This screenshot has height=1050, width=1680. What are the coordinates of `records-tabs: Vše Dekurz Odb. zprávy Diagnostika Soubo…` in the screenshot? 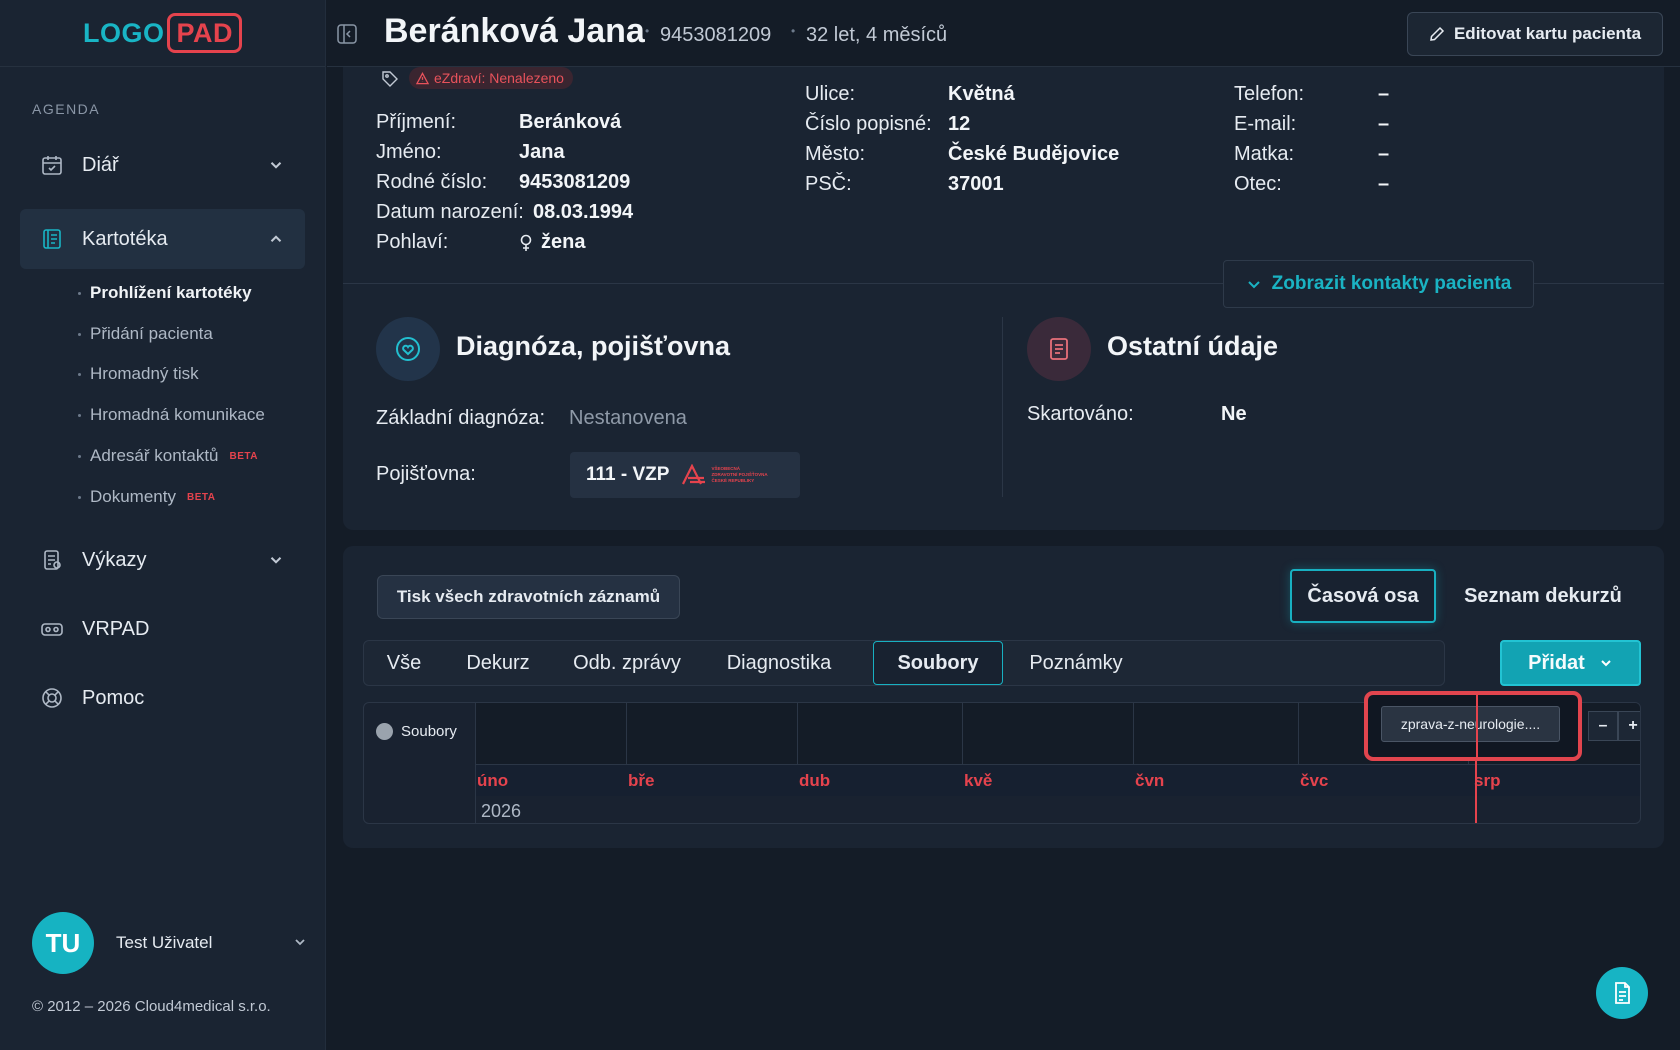 It's located at (904, 663).